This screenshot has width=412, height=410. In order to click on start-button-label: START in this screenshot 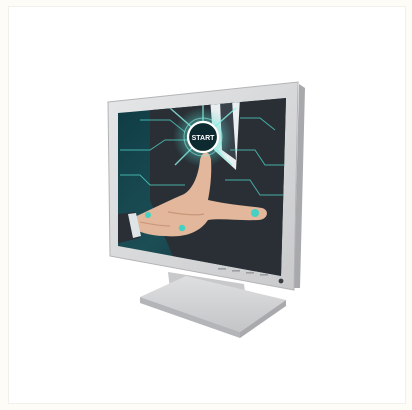, I will do `click(204, 138)`.